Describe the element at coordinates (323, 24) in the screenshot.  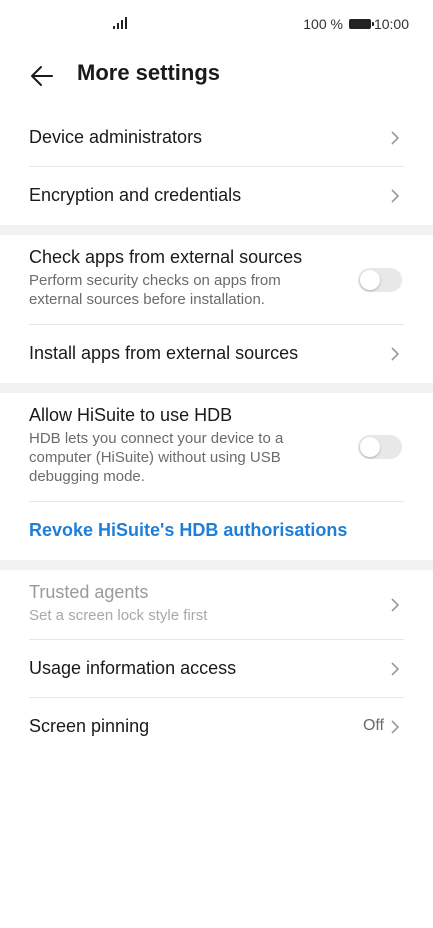
I see `battery-percent: 100 %` at that location.